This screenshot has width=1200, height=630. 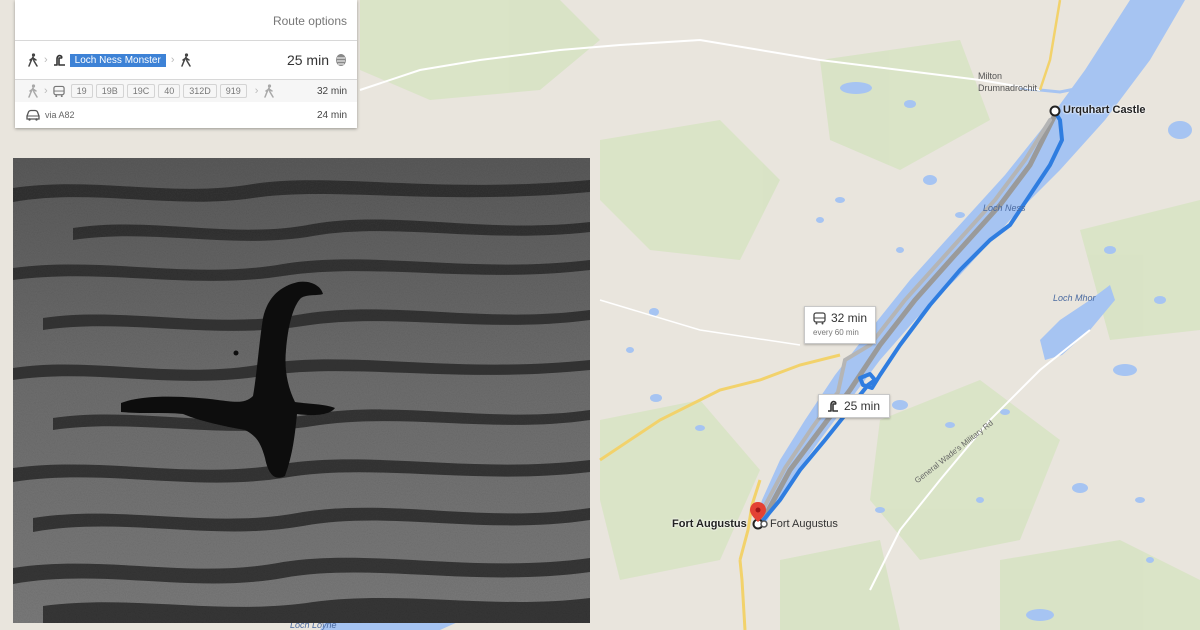 I want to click on monster-route-row: › Loch Ness Monster › 25 min, so click(x=186, y=60).